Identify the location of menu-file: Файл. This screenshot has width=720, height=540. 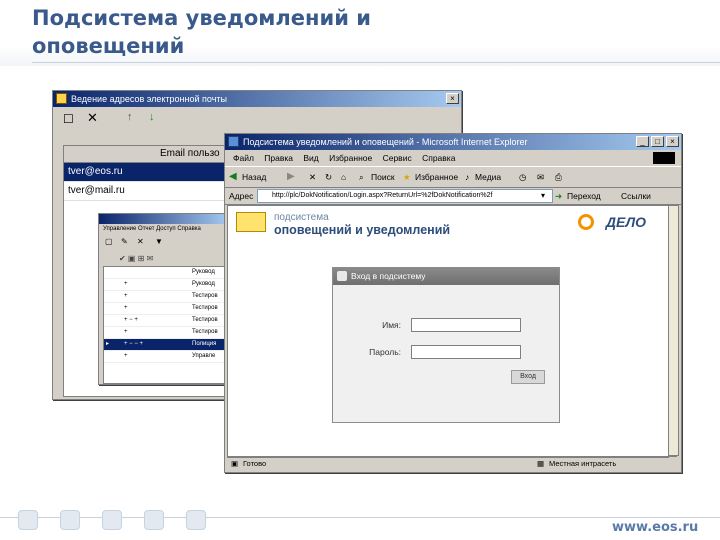
(243, 158).